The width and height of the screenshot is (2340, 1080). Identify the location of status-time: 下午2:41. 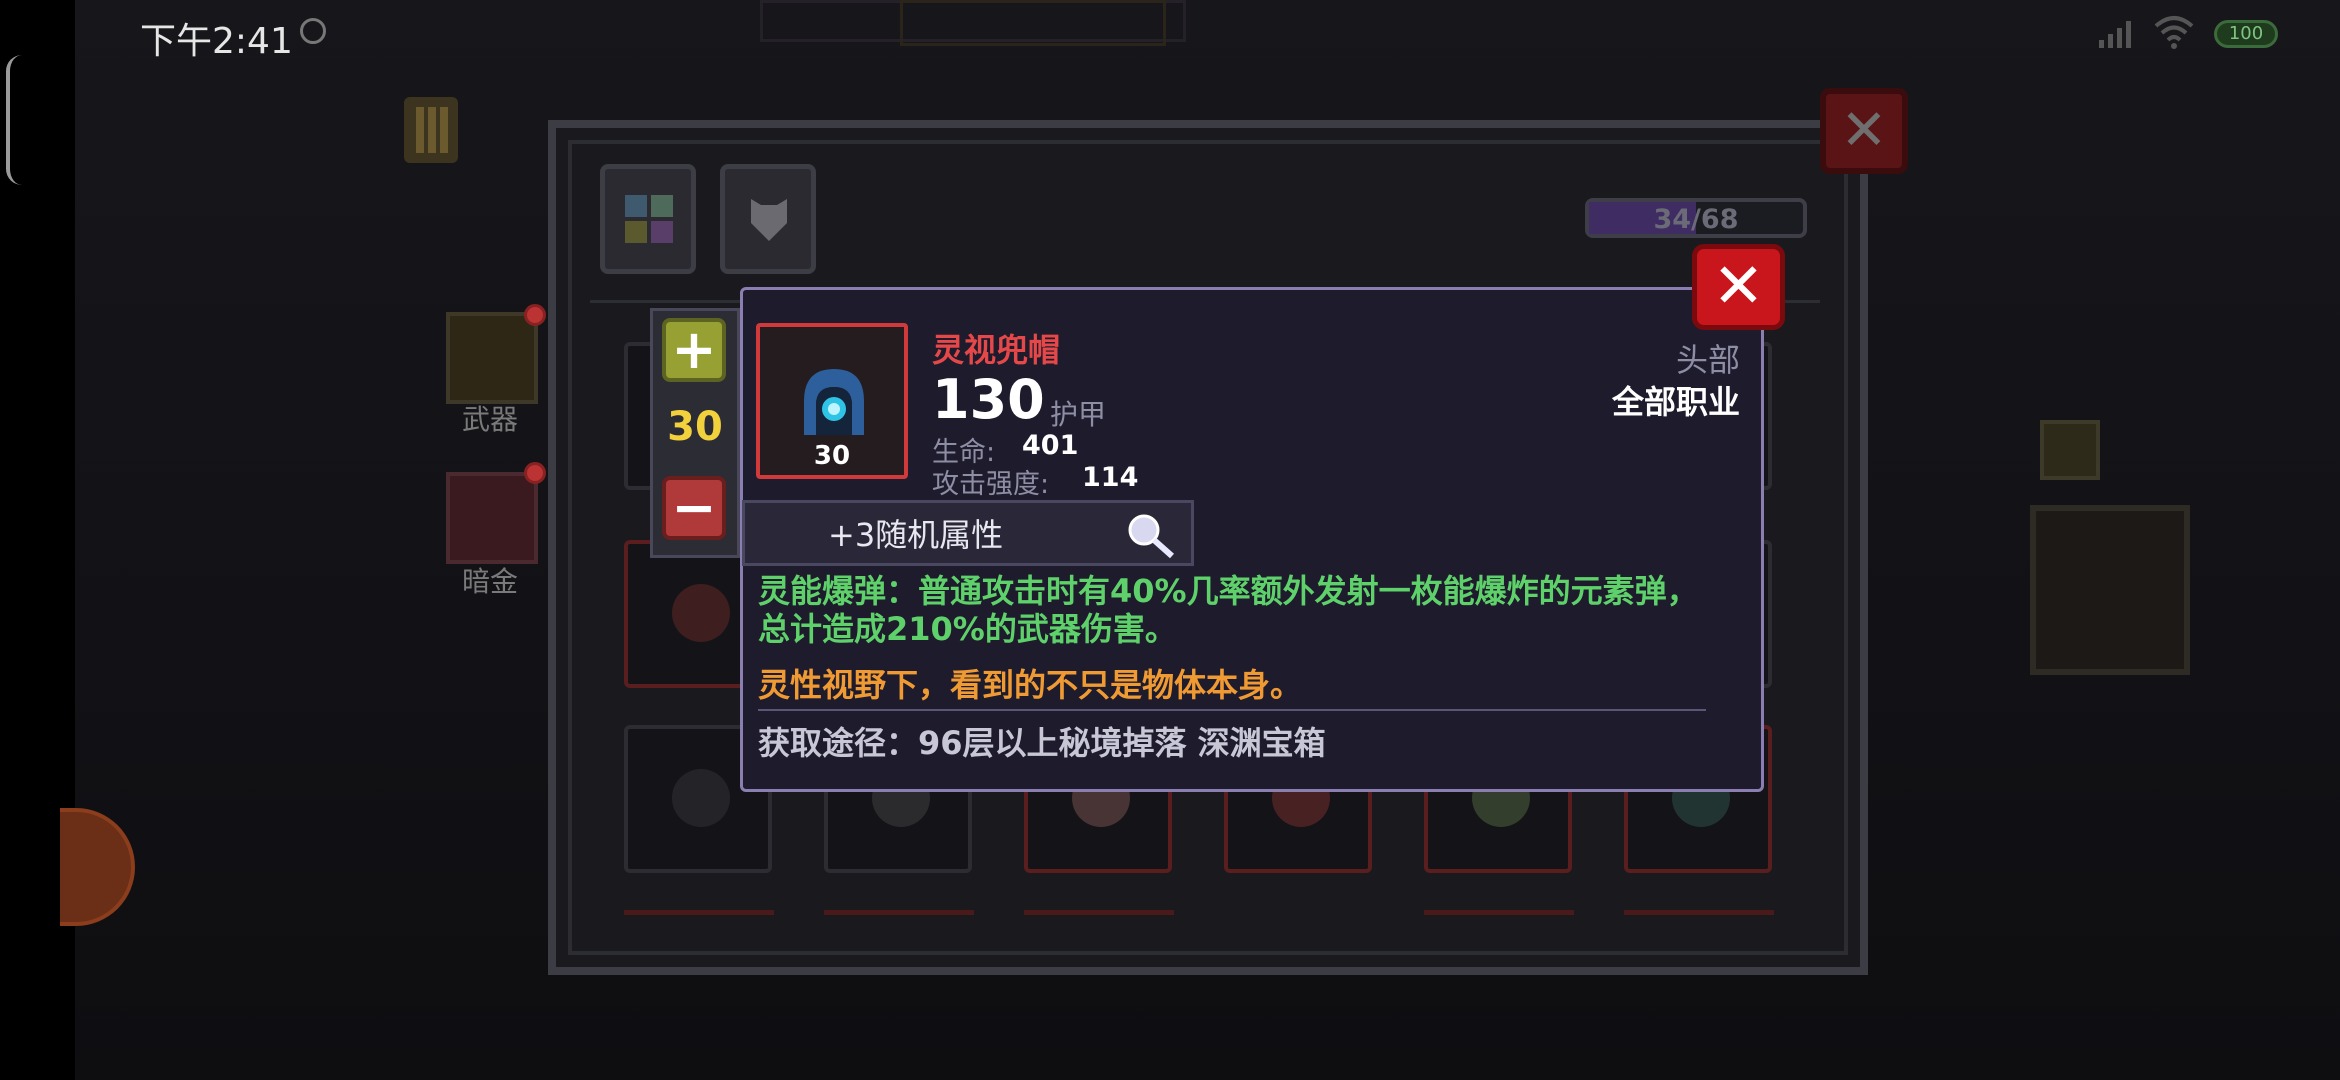
(216, 41).